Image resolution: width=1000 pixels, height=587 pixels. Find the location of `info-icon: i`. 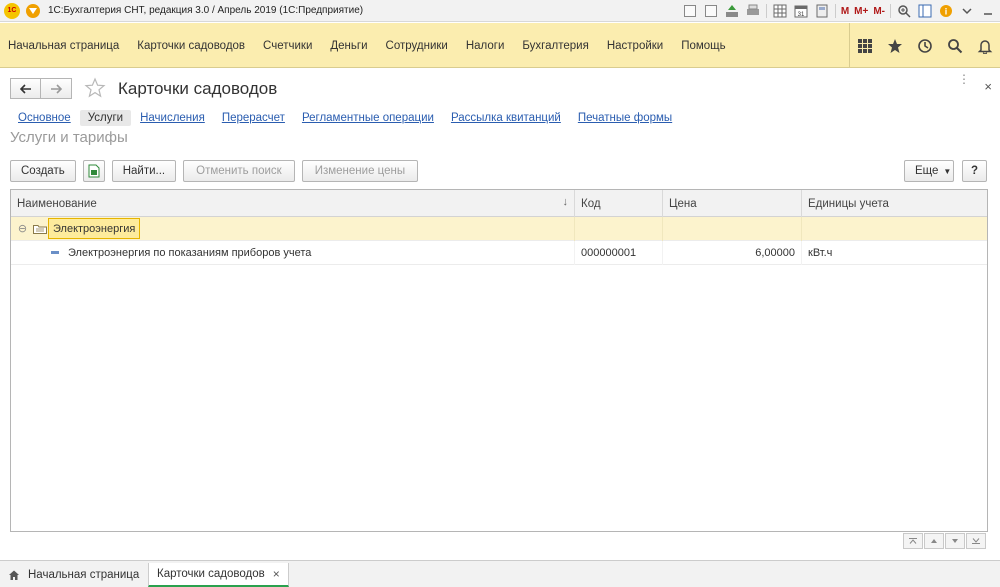

info-icon: i is located at coordinates (946, 11).